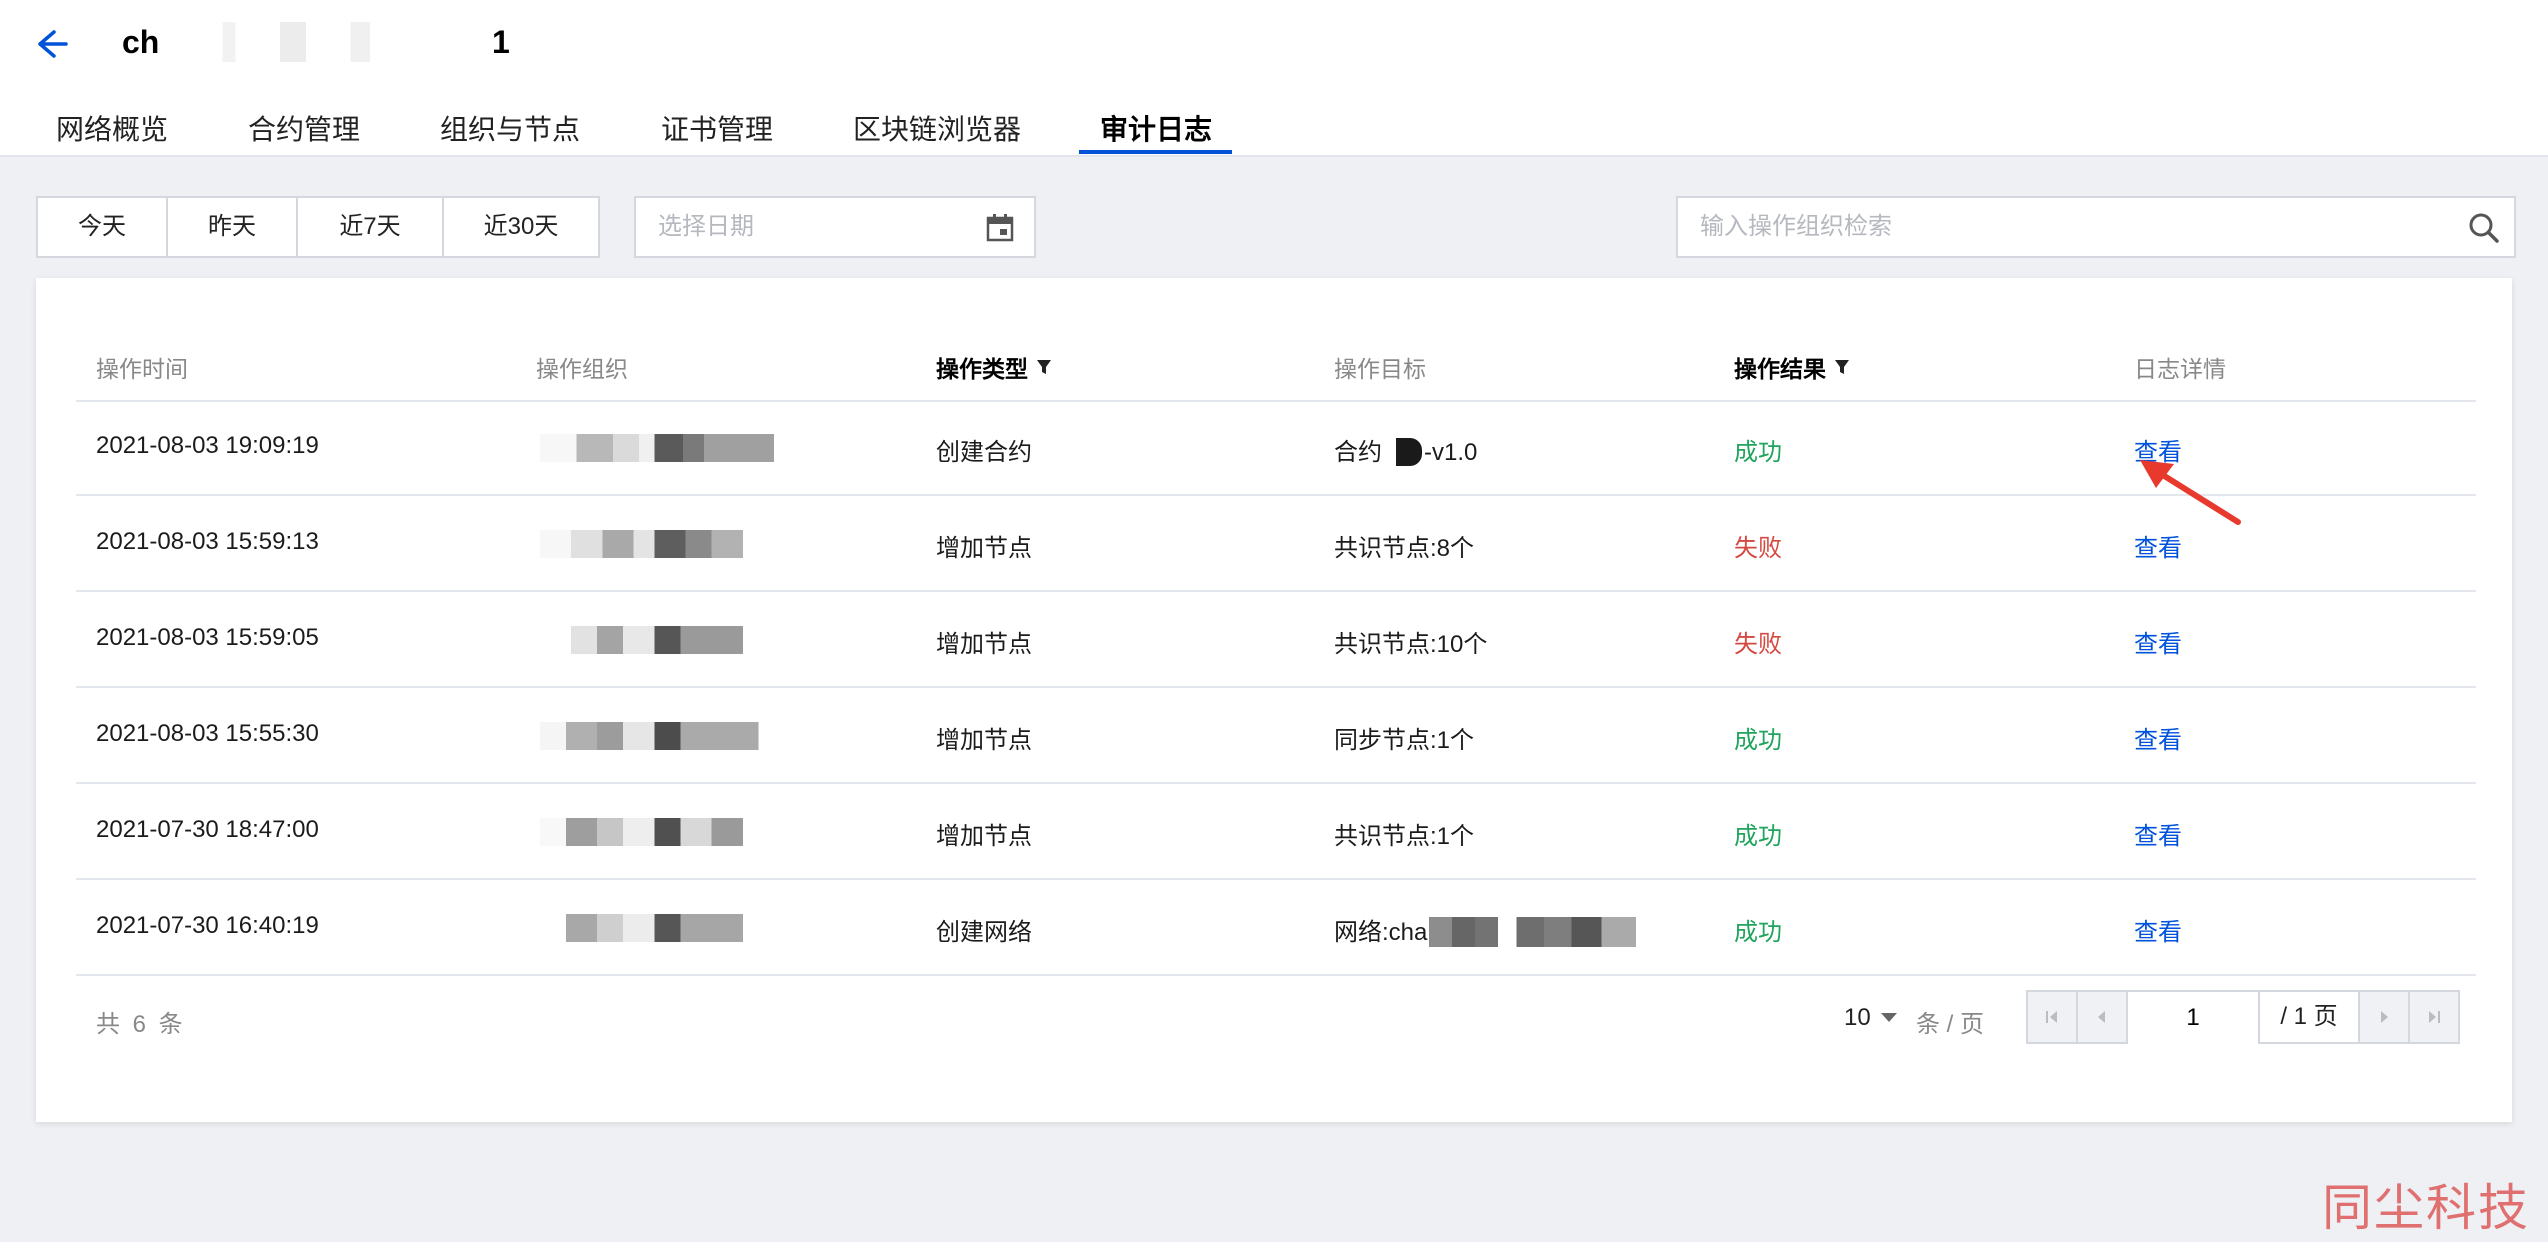 The width and height of the screenshot is (2548, 1242). Describe the element at coordinates (1276, 832) in the screenshot. I see `table-row: 2021-07-30 18:47:00 增加节点 共识节点:1个 成功 查看` at that location.